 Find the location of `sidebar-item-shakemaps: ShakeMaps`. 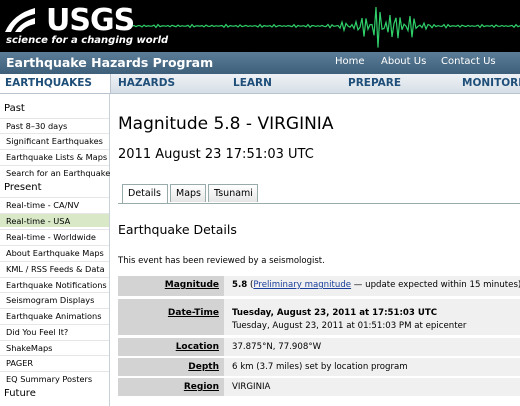

sidebar-item-shakemaps: ShakeMaps is located at coordinates (54, 347).